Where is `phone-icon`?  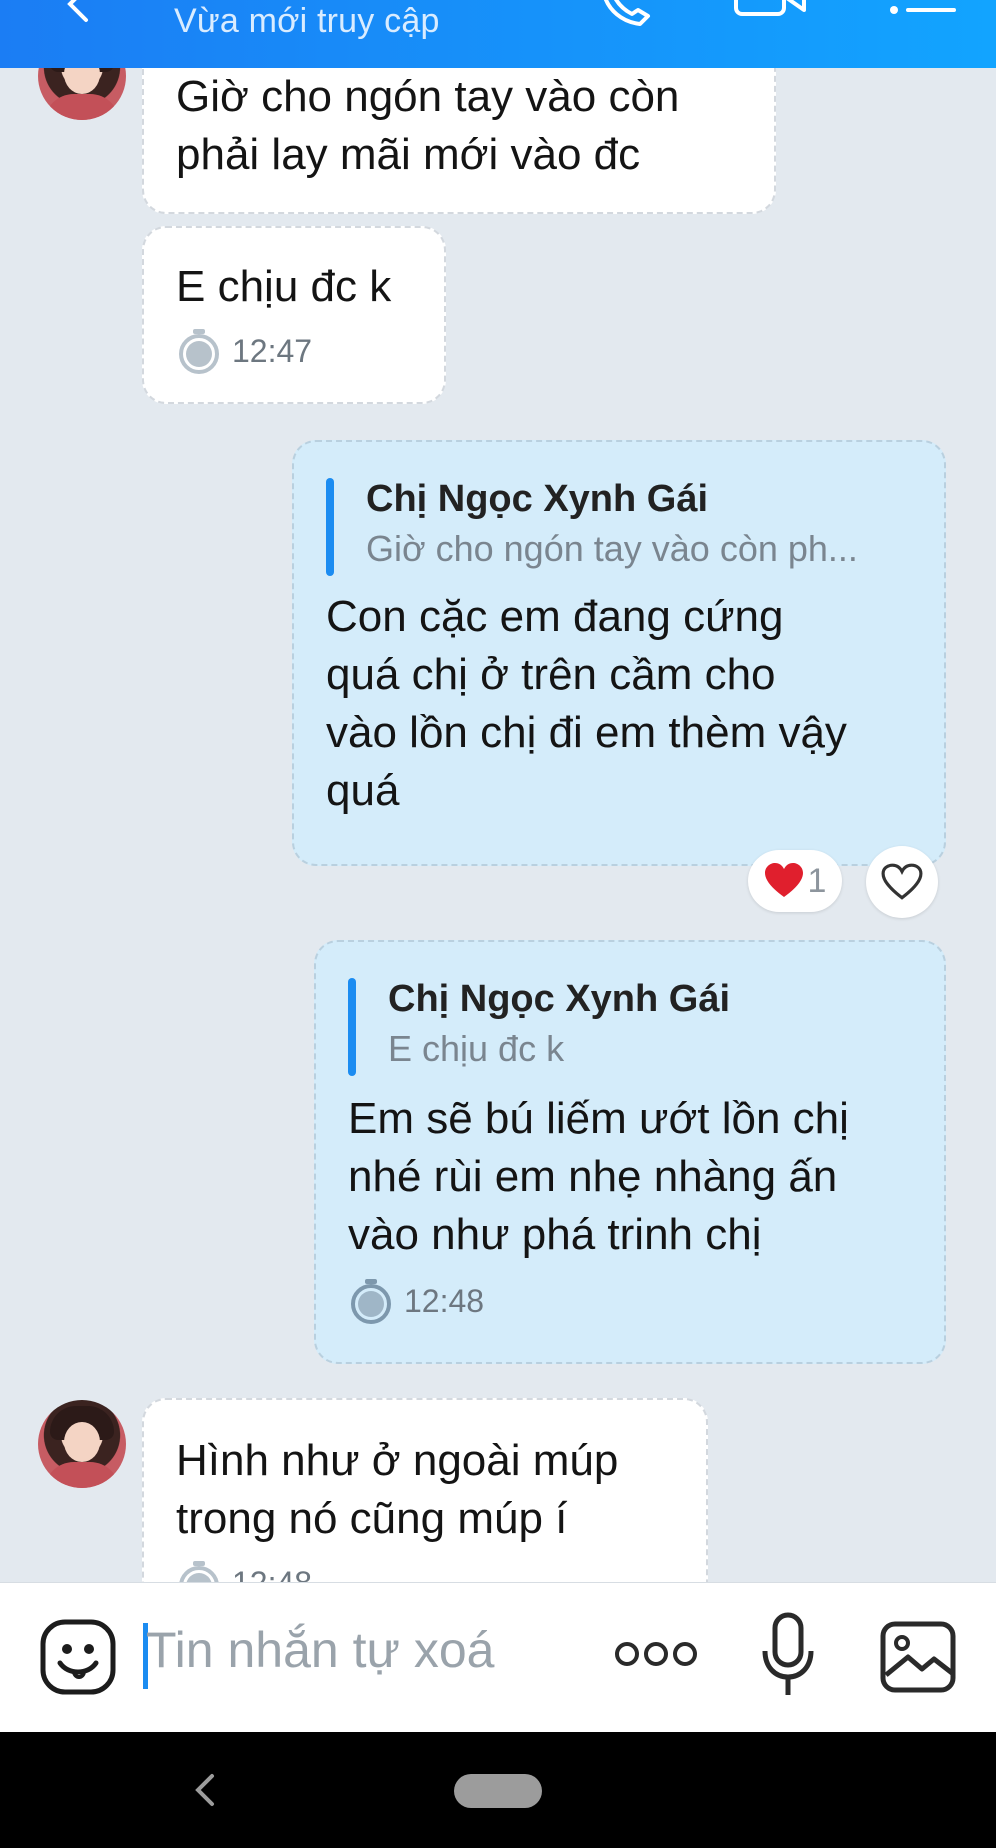 phone-icon is located at coordinates (628, 13).